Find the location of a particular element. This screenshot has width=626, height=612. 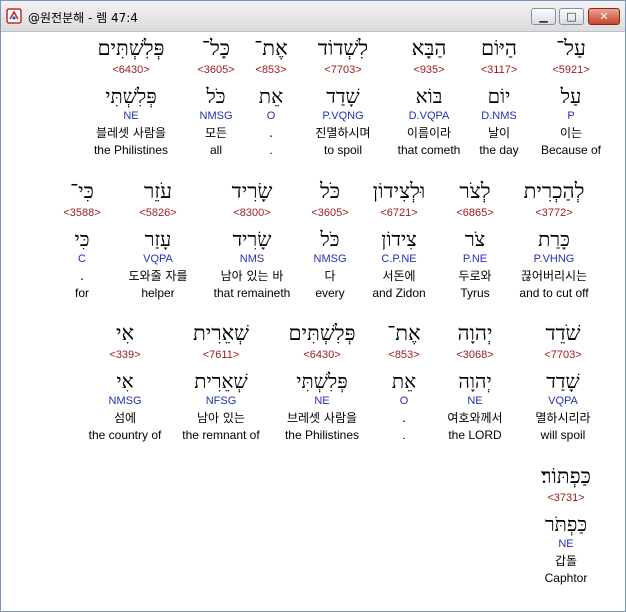

hebrew-lemma: שָׂרִיד is located at coordinates (252, 239).